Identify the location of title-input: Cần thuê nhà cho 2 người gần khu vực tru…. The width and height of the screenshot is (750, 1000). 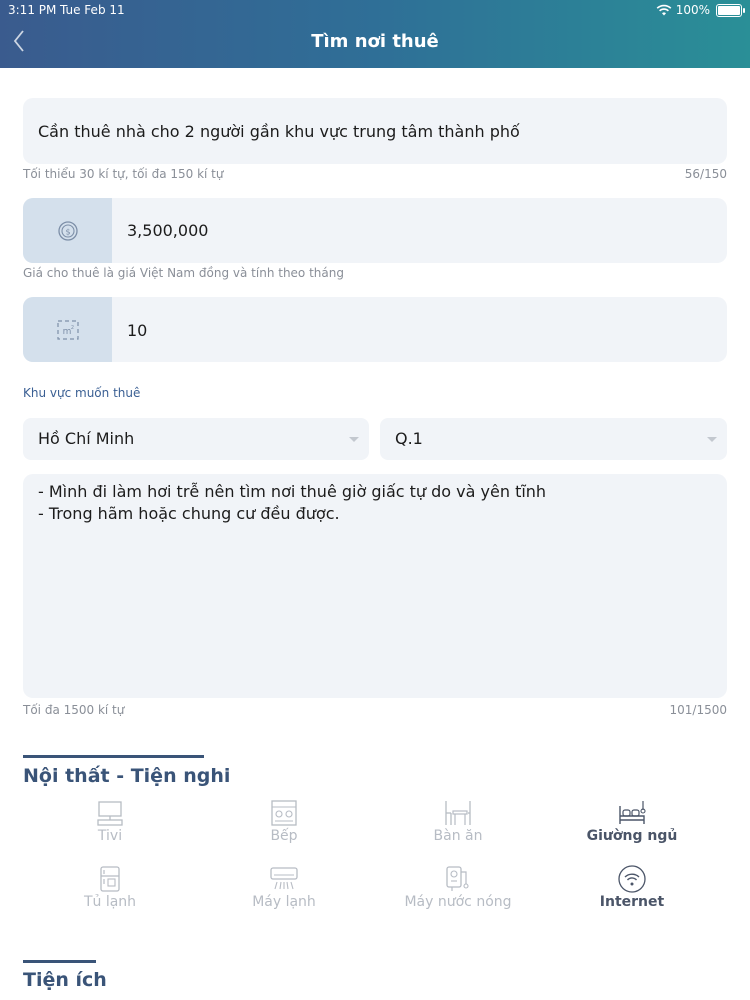
(375, 131).